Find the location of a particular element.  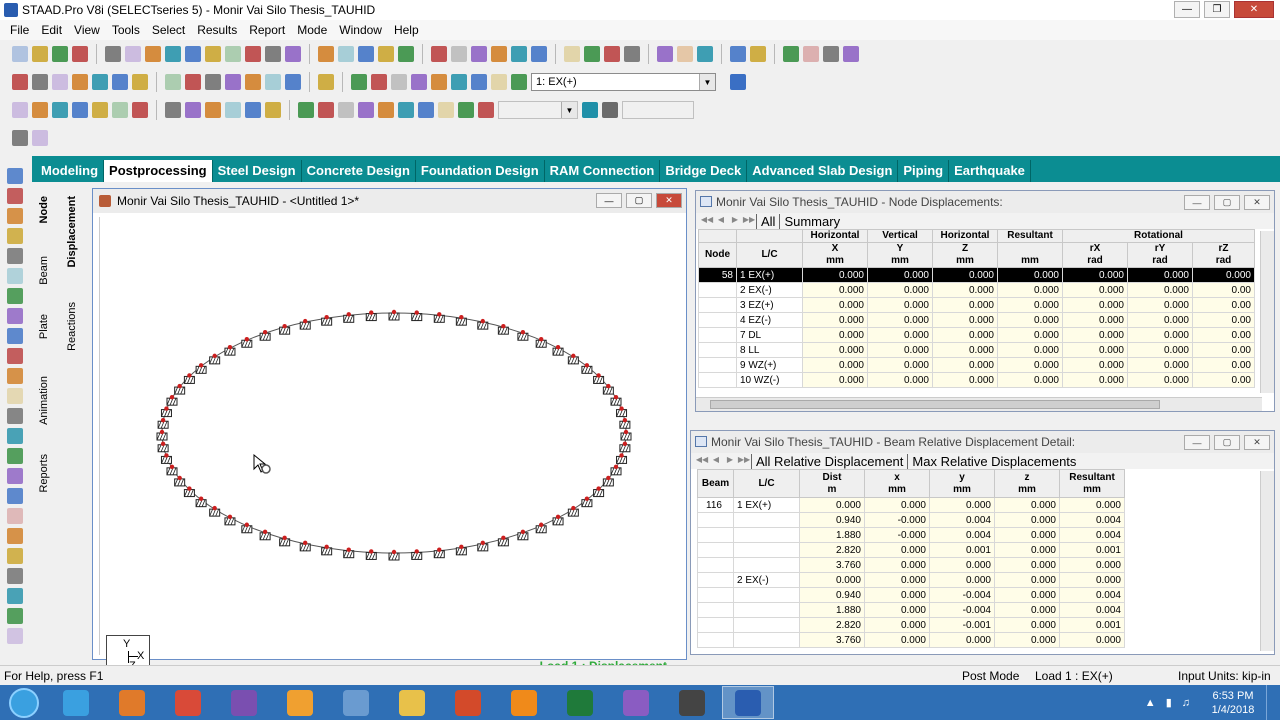

menu-report: Report is located at coordinates (267, 30).